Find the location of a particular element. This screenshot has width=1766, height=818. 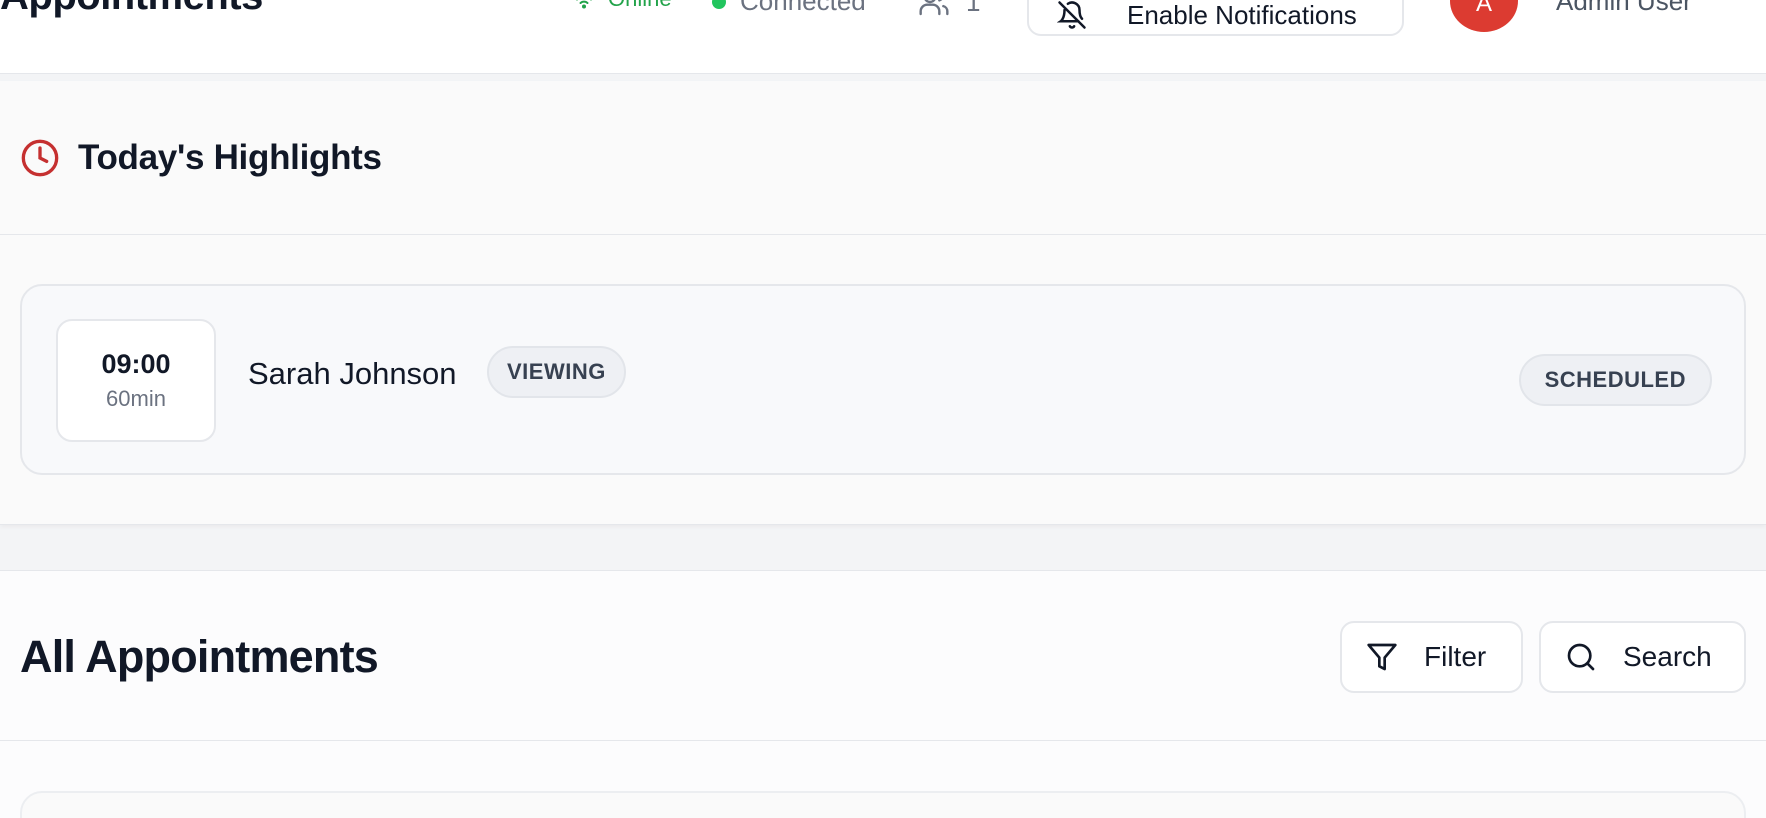

wifi-icon is located at coordinates (584, 5).